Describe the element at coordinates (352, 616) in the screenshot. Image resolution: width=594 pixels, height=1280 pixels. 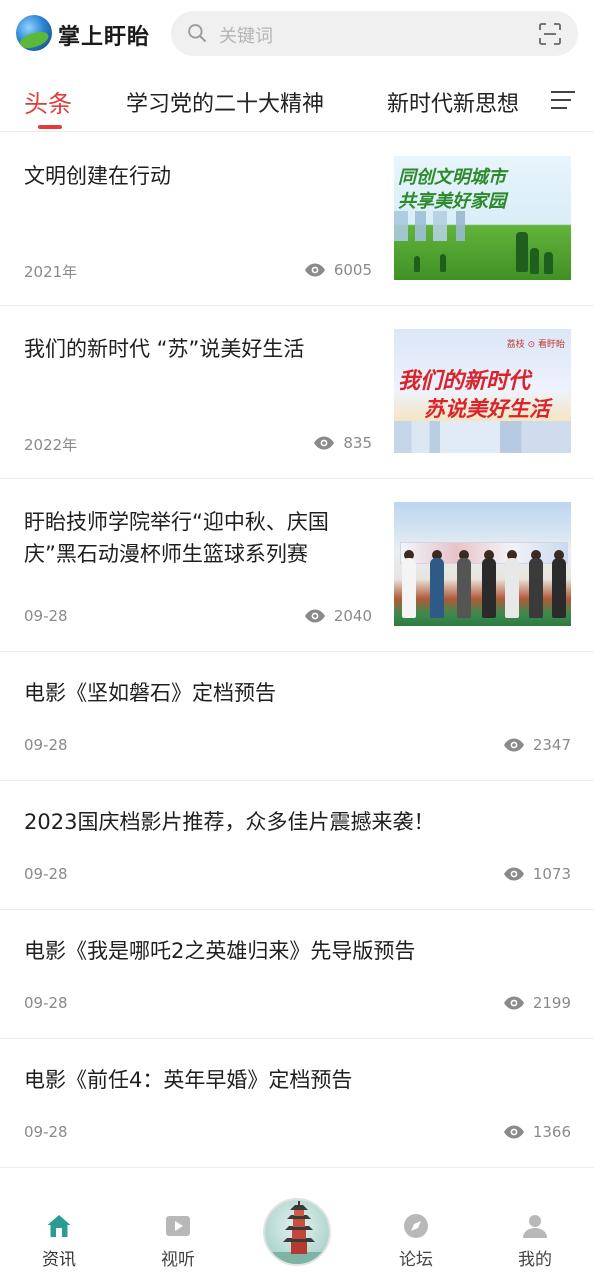
I see `view-count-value: 2040` at that location.